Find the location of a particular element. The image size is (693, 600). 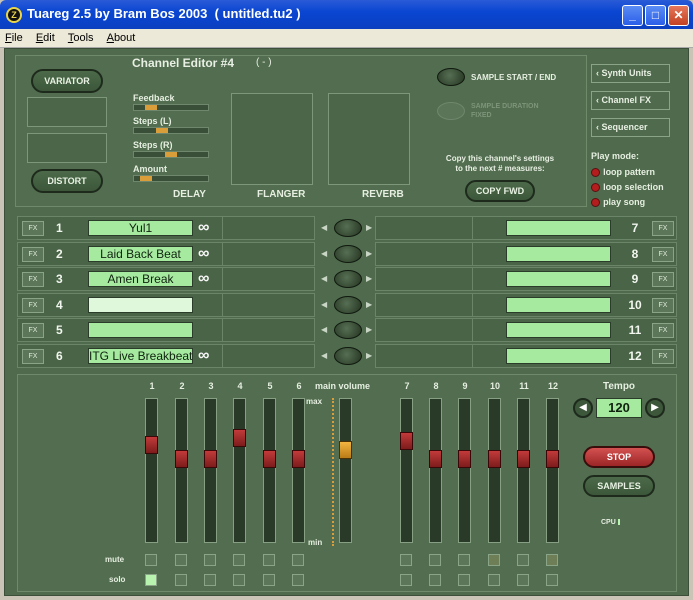

close-icon: ✕ is located at coordinates (678, 15).